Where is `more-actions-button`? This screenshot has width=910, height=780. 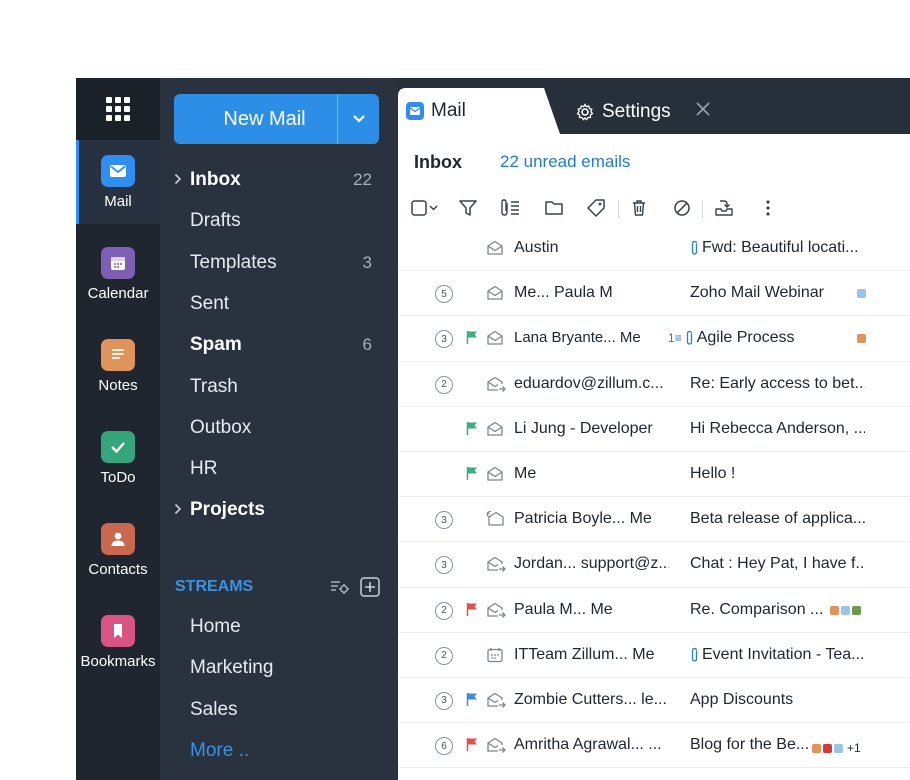 more-actions-button is located at coordinates (768, 208).